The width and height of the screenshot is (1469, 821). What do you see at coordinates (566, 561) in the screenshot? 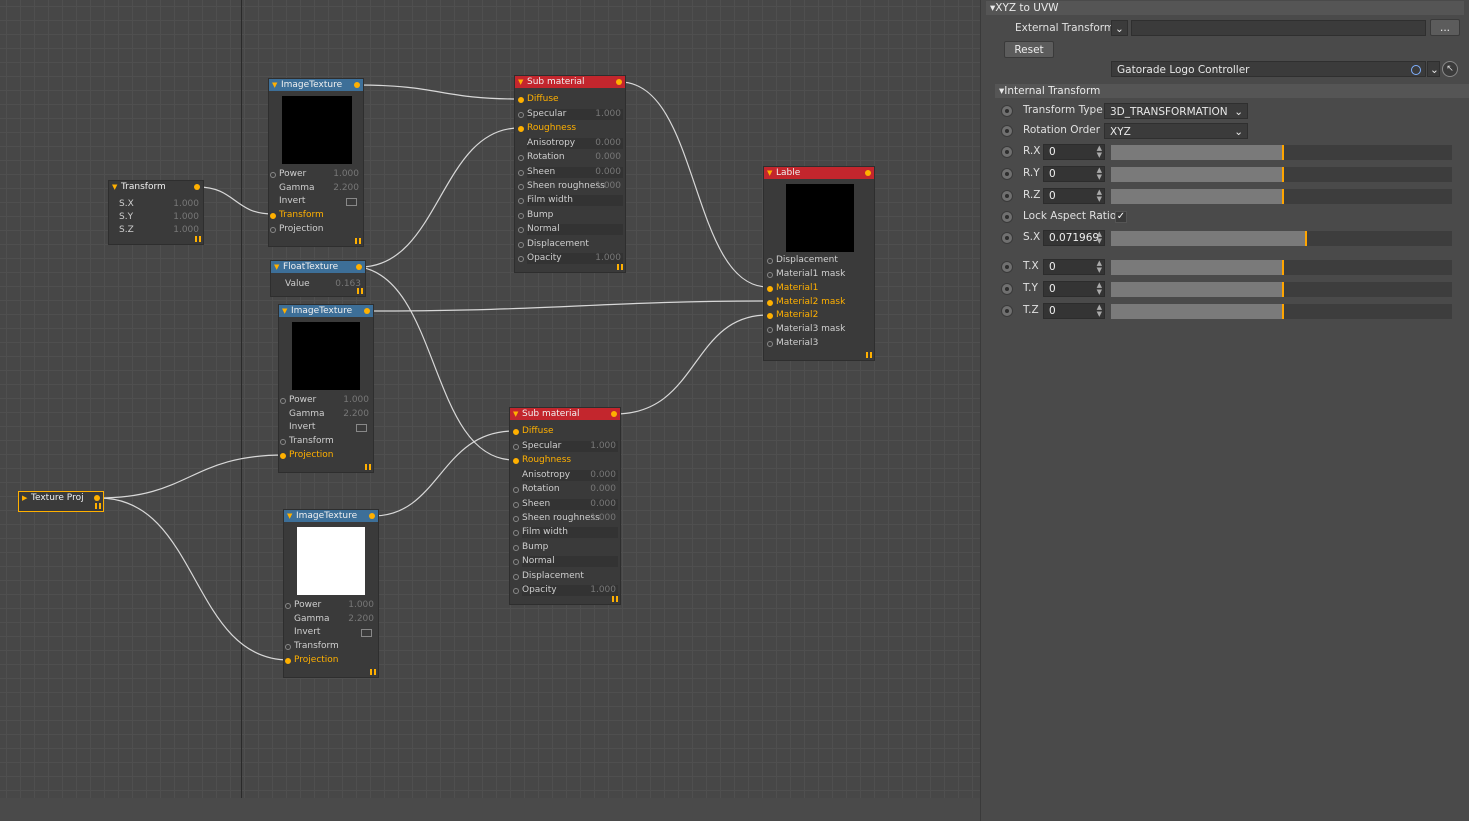
I see `param-row: Normal` at bounding box center [566, 561].